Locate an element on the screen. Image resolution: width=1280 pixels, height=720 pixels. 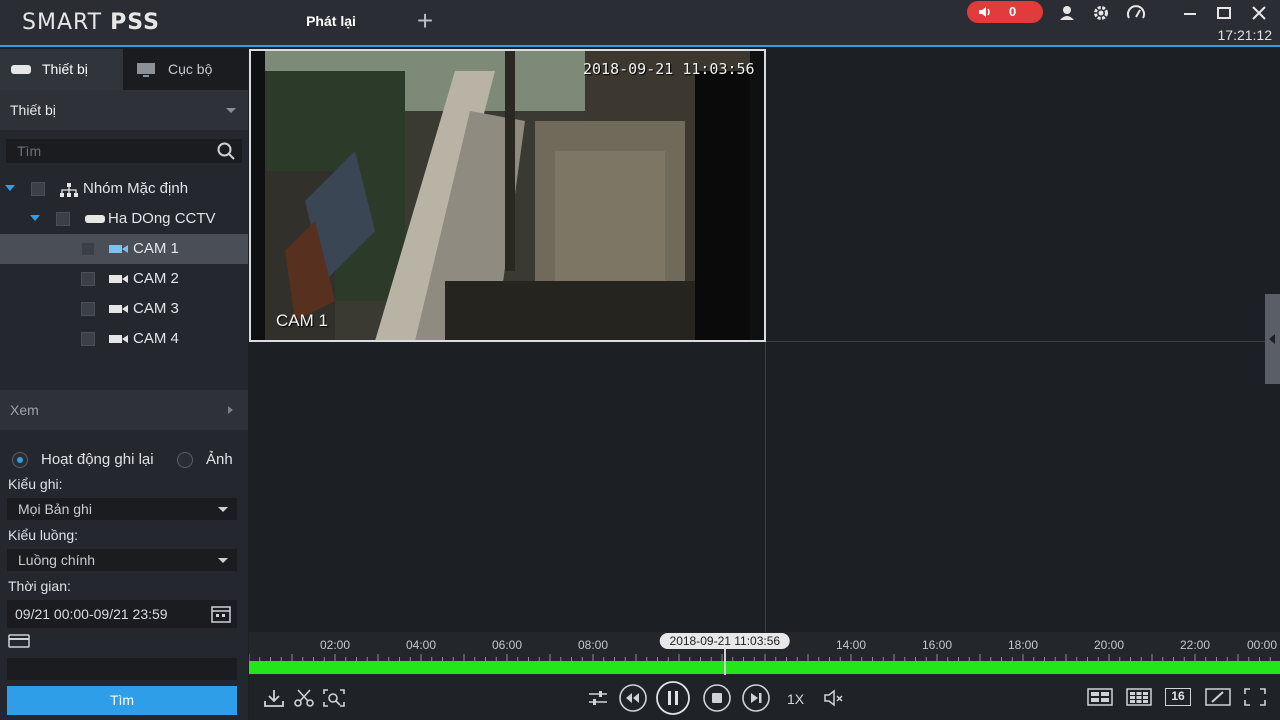
tree-camera-row: CAM 2 is located at coordinates (124, 279).